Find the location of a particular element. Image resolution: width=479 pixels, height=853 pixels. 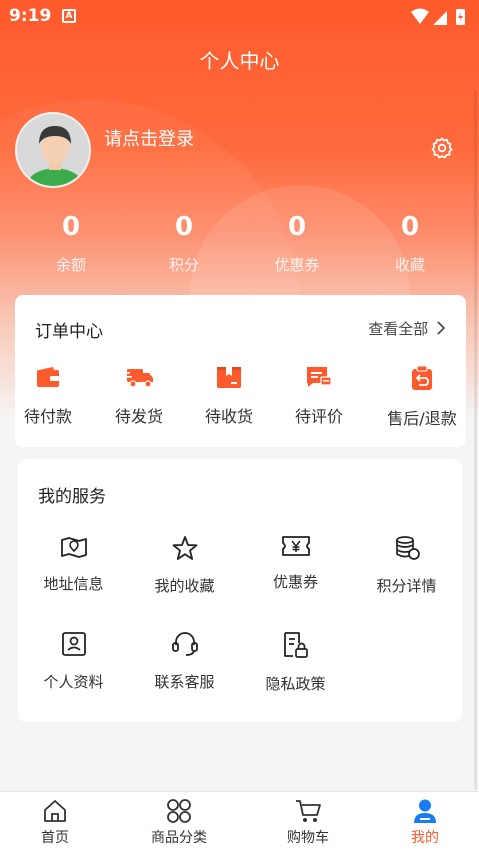

service-label: 优惠券 is located at coordinates (295, 582).